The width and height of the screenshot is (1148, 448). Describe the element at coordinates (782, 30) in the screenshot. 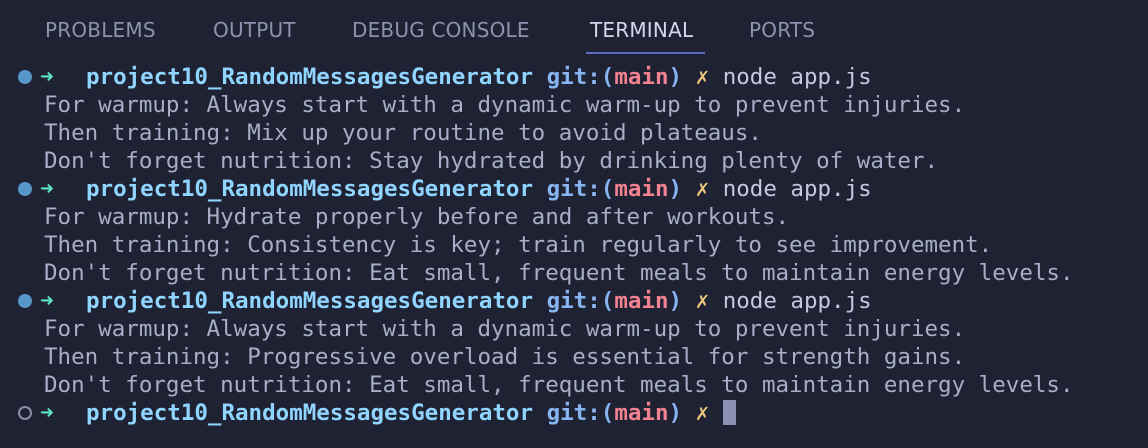

I see `tab-ports: PORTS` at that location.